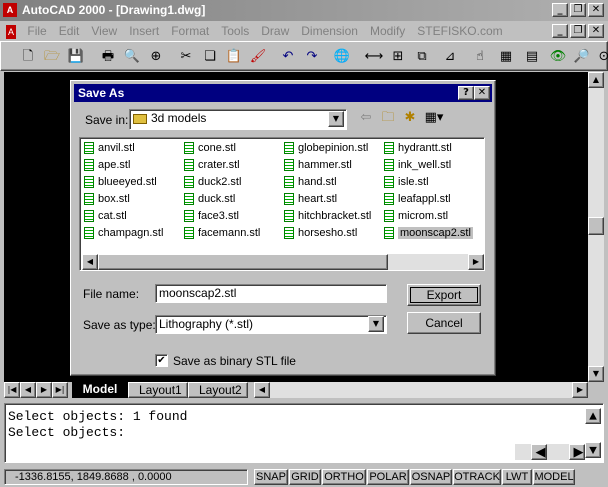  Describe the element at coordinates (593, 416) in the screenshot. I see `cmd-scroll-up-icon: ▲` at that location.